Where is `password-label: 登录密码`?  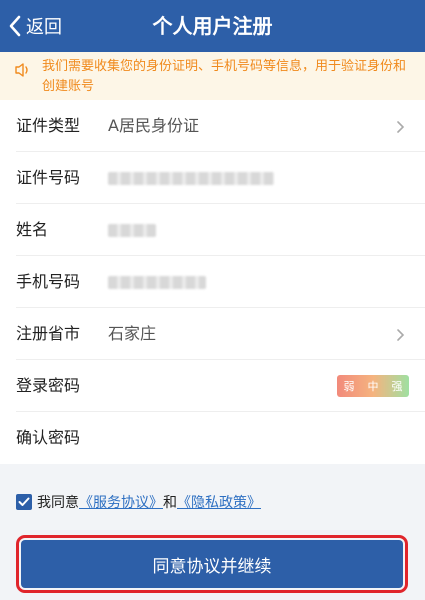 password-label: 登录密码 is located at coordinates (48, 385).